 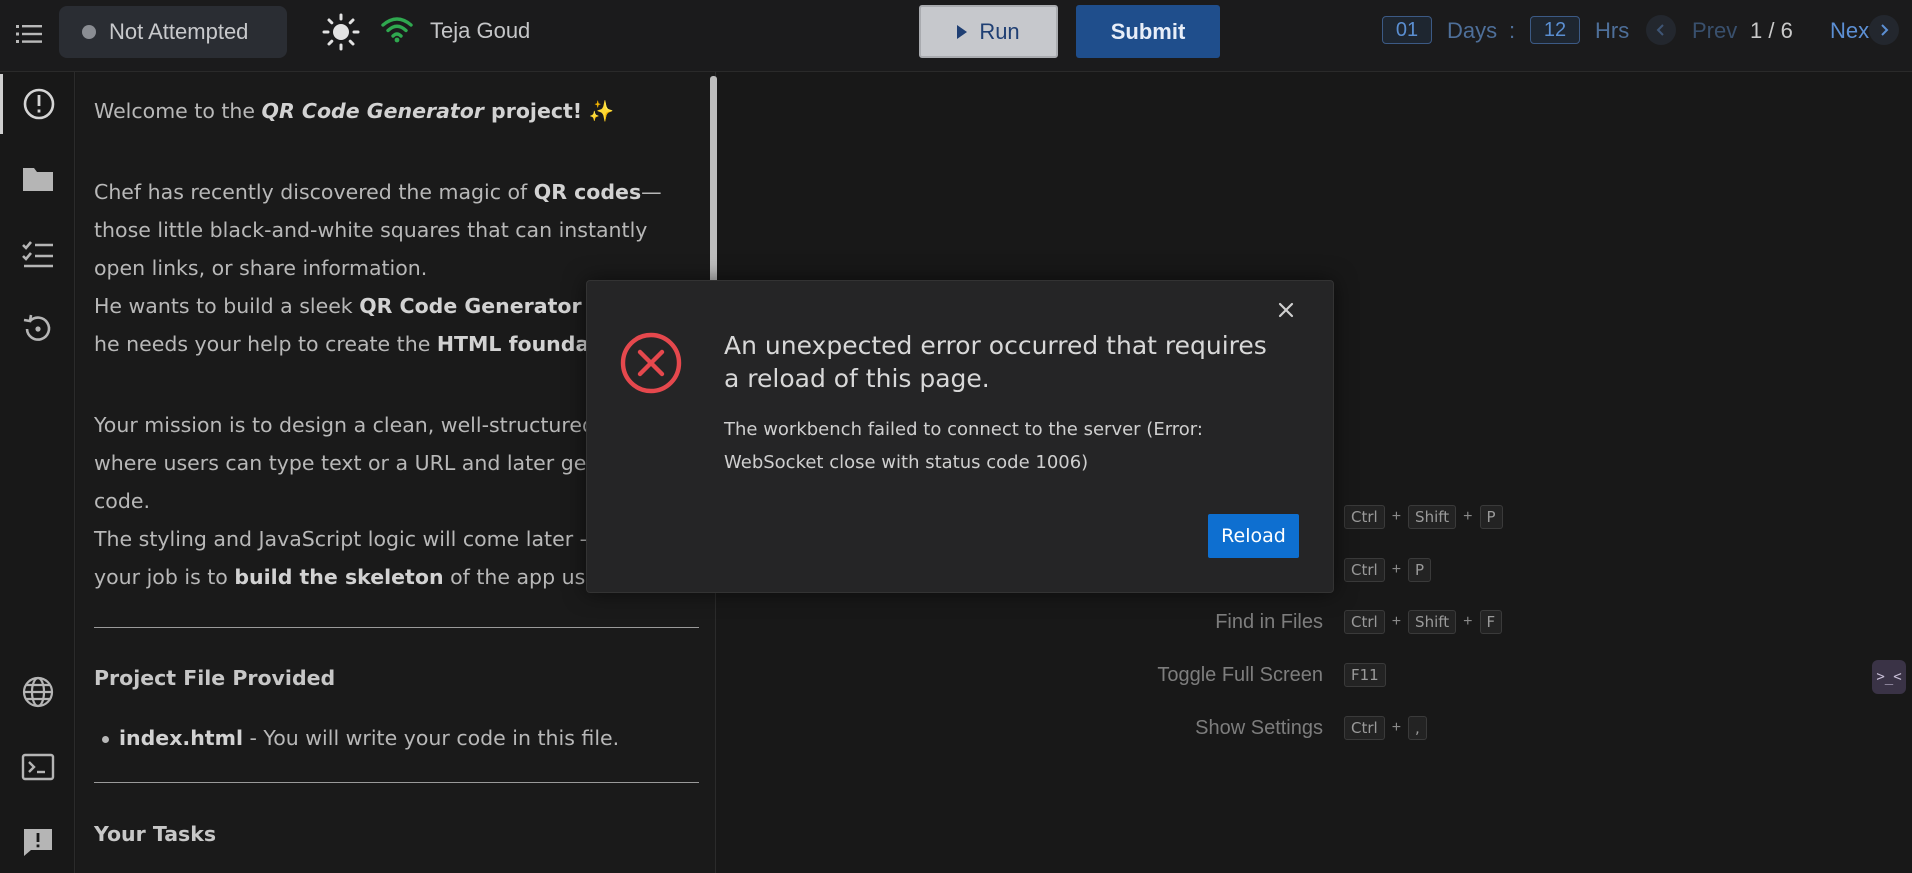 I want to click on p1-bold-a: QR codes, so click(x=587, y=192).